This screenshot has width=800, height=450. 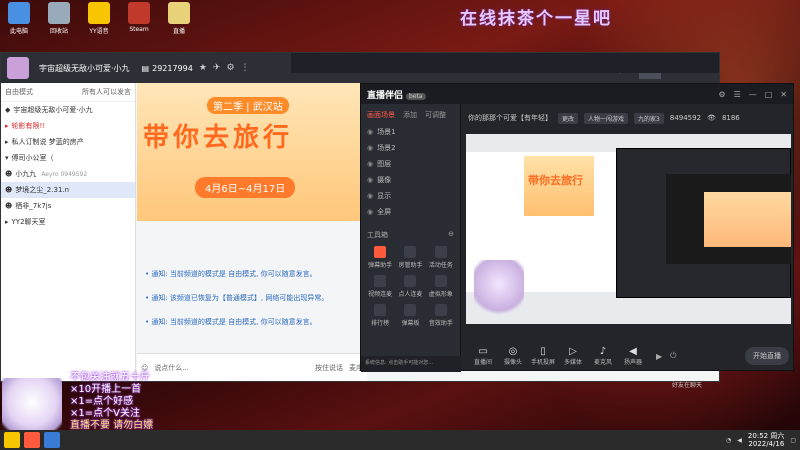 I want to click on menu-icon: ☰, so click(x=737, y=94).